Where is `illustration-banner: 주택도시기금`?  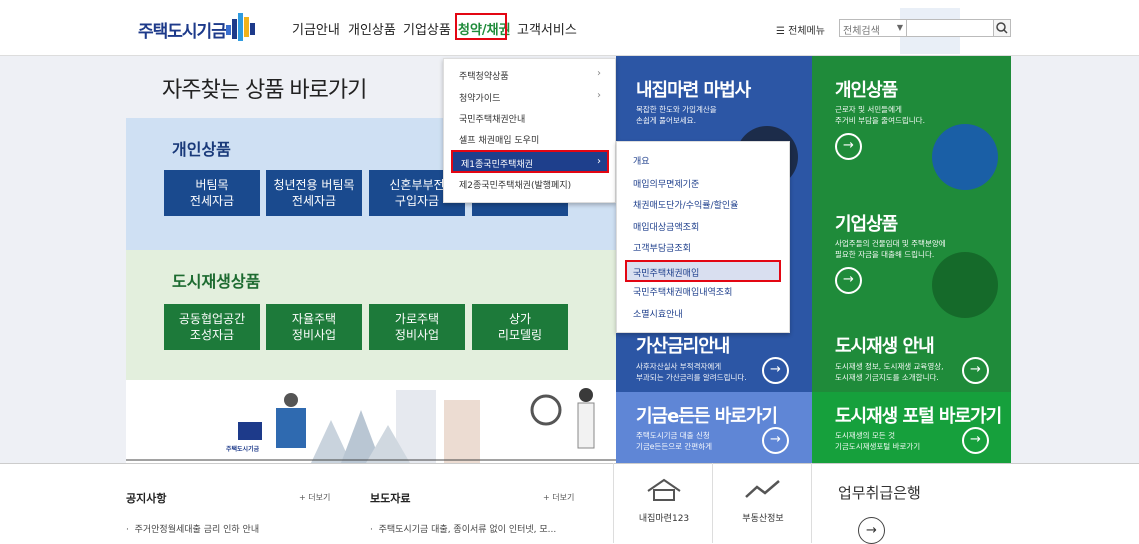 illustration-banner: 주택도시기금 is located at coordinates (371, 421).